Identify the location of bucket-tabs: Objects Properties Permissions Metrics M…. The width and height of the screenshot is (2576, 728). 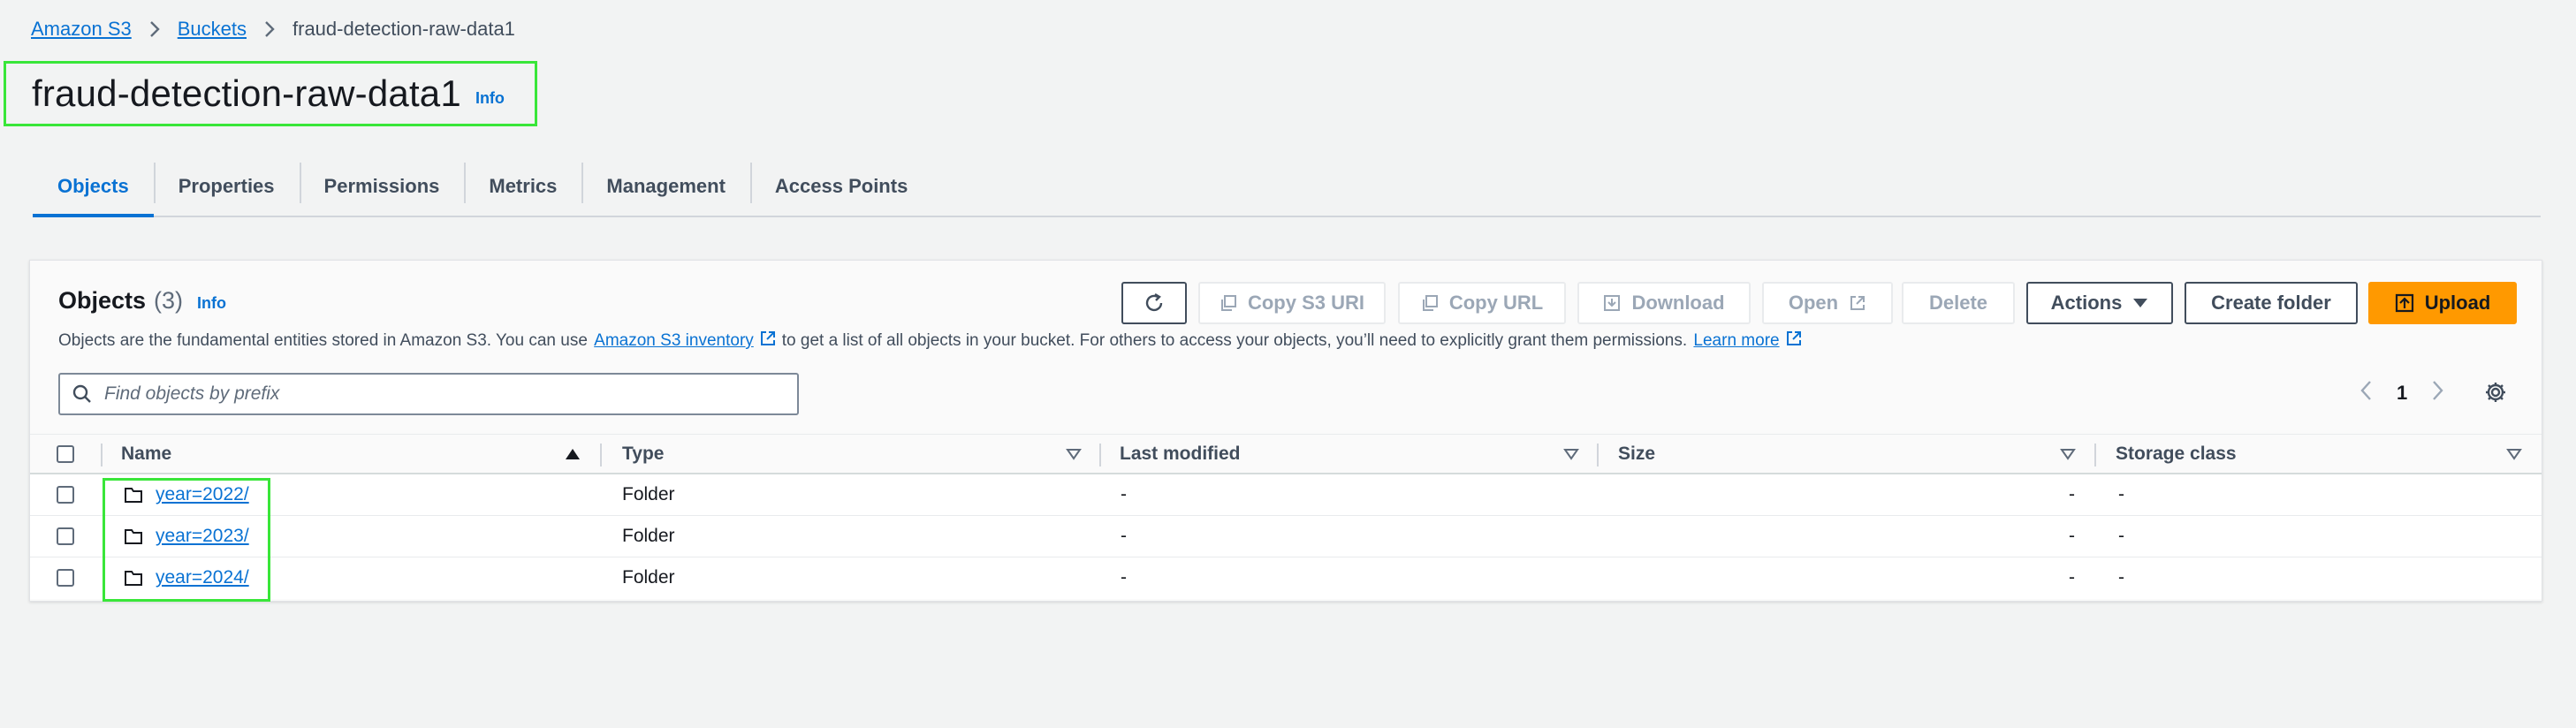
(1287, 187).